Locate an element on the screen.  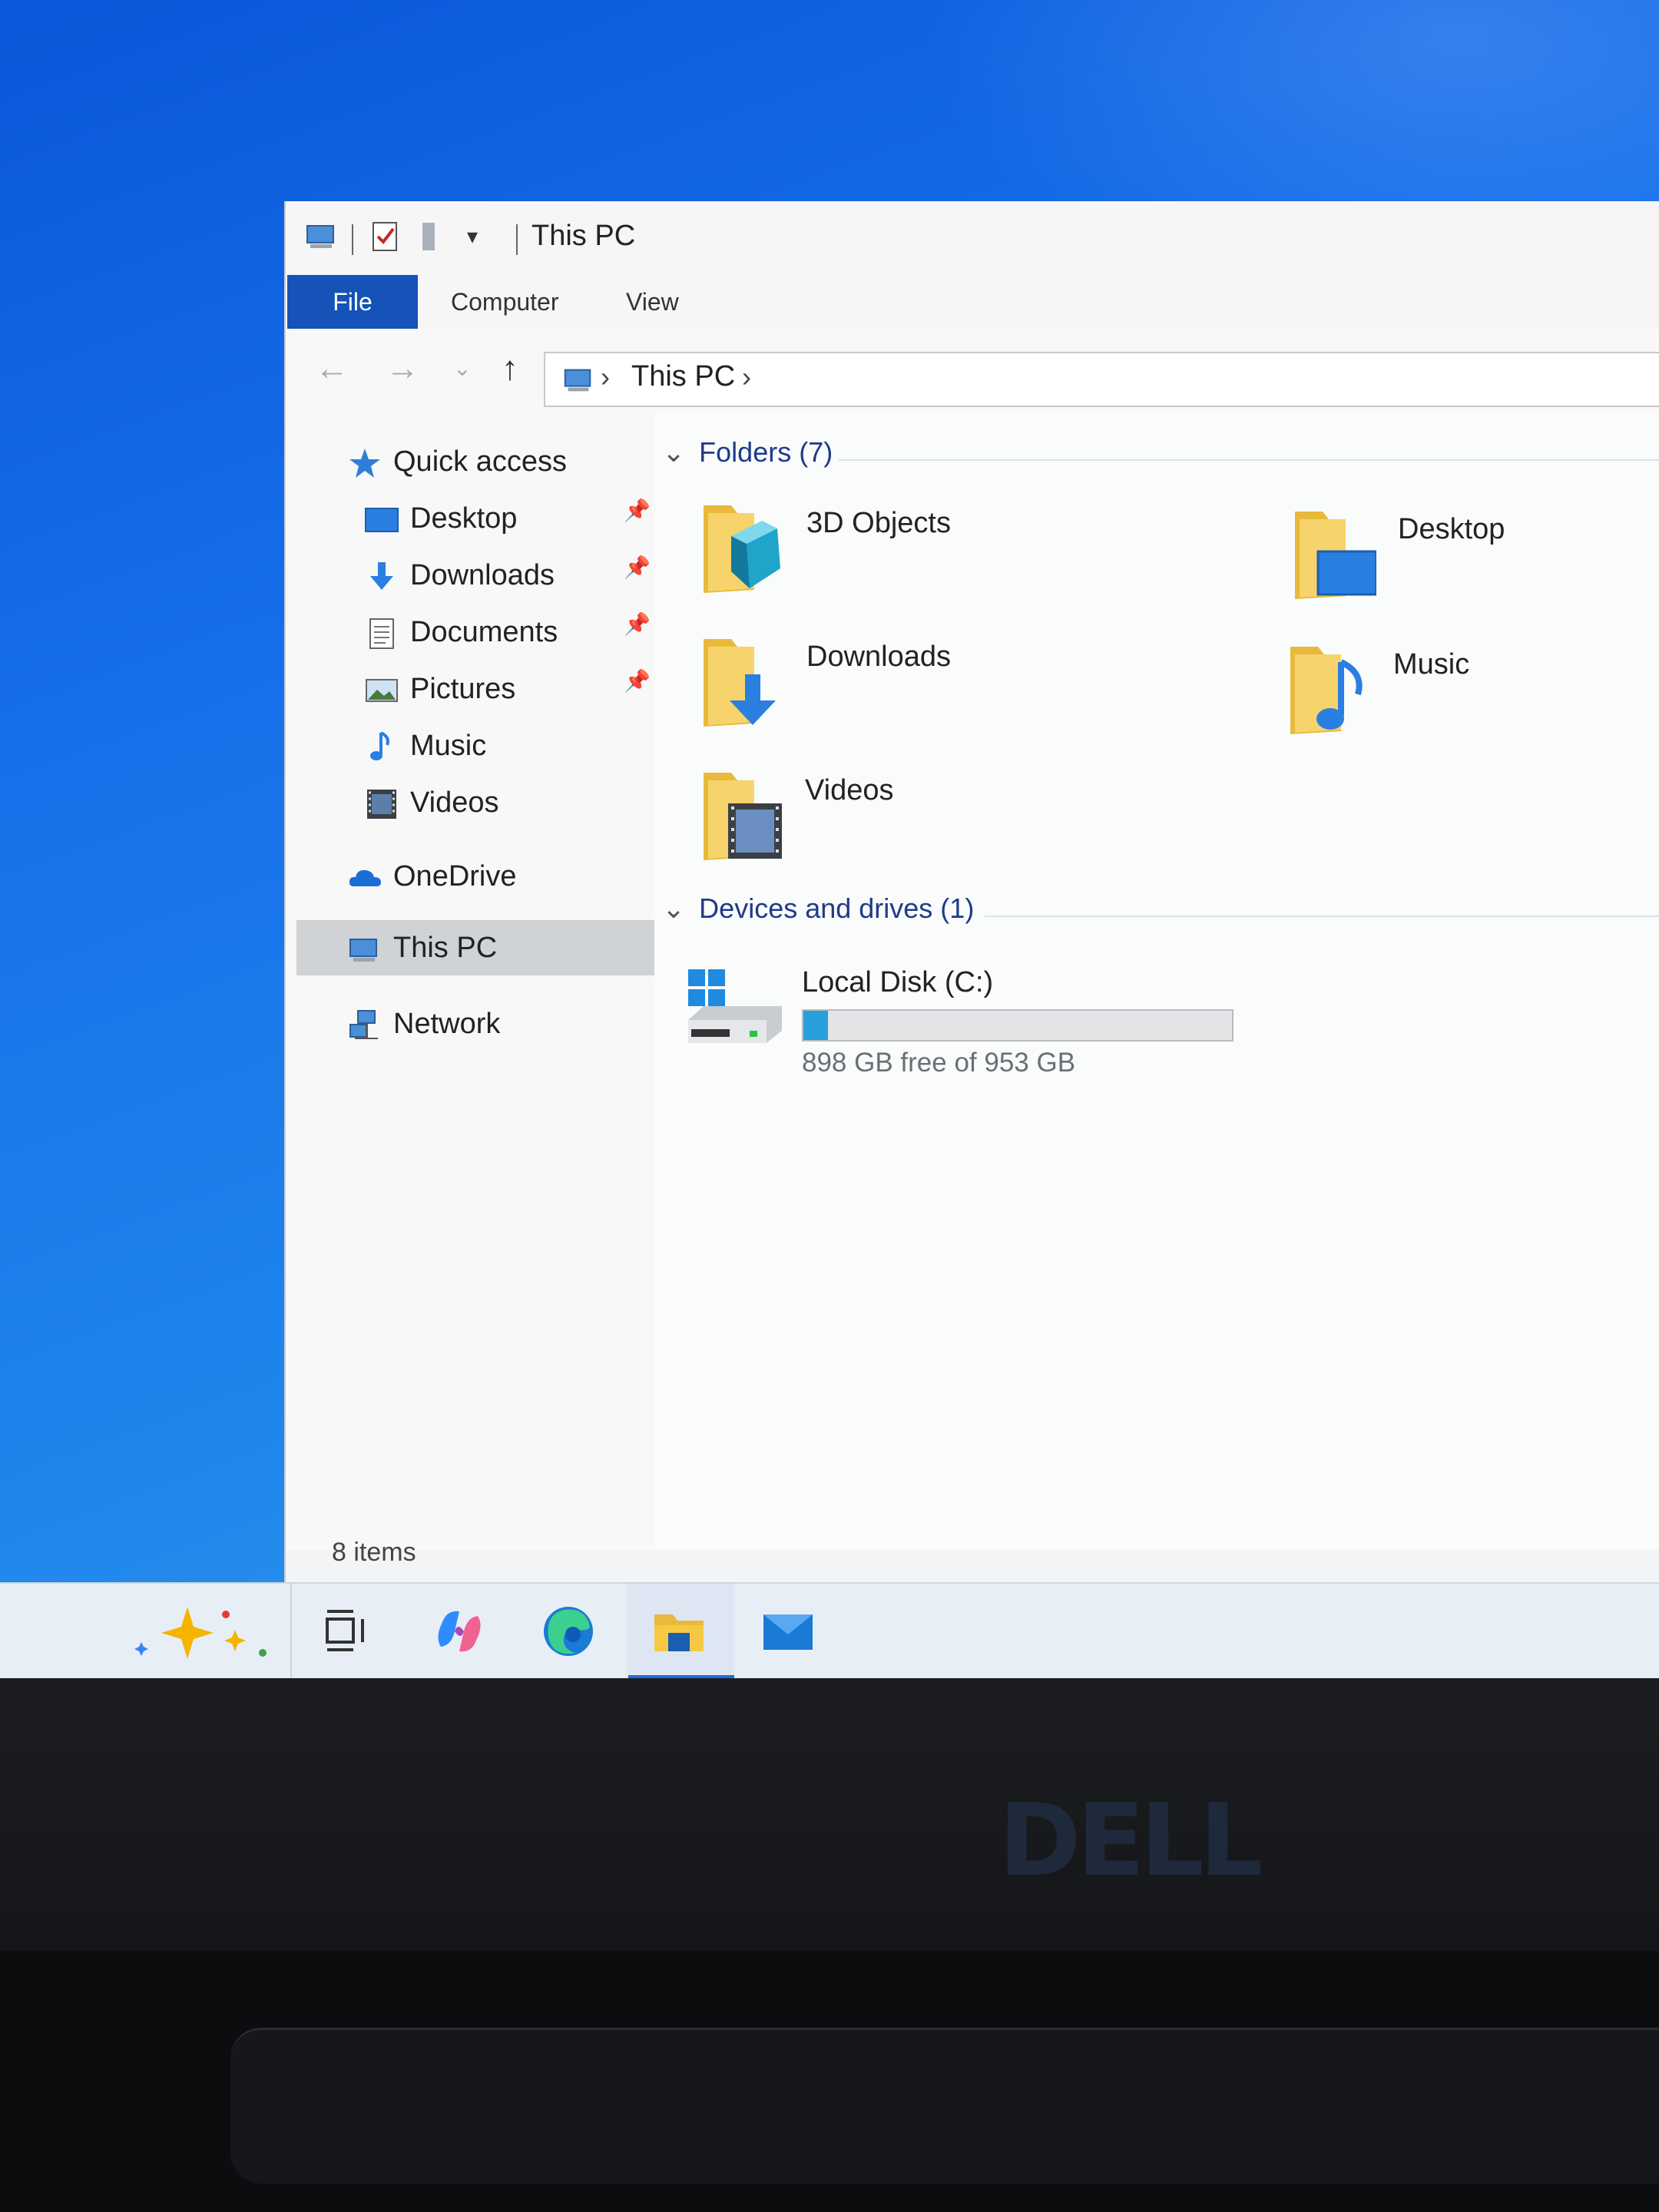
task-view-icon is located at coordinates (347, 1632).